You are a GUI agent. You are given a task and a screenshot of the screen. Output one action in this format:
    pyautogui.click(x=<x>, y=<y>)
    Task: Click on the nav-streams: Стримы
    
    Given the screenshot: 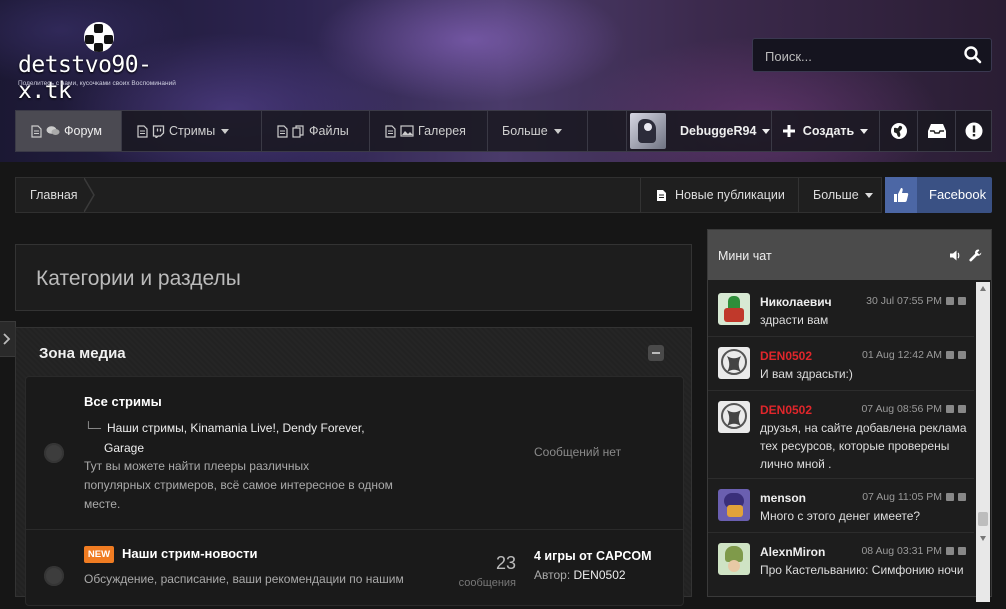 What is the action you would take?
    pyautogui.click(x=192, y=131)
    